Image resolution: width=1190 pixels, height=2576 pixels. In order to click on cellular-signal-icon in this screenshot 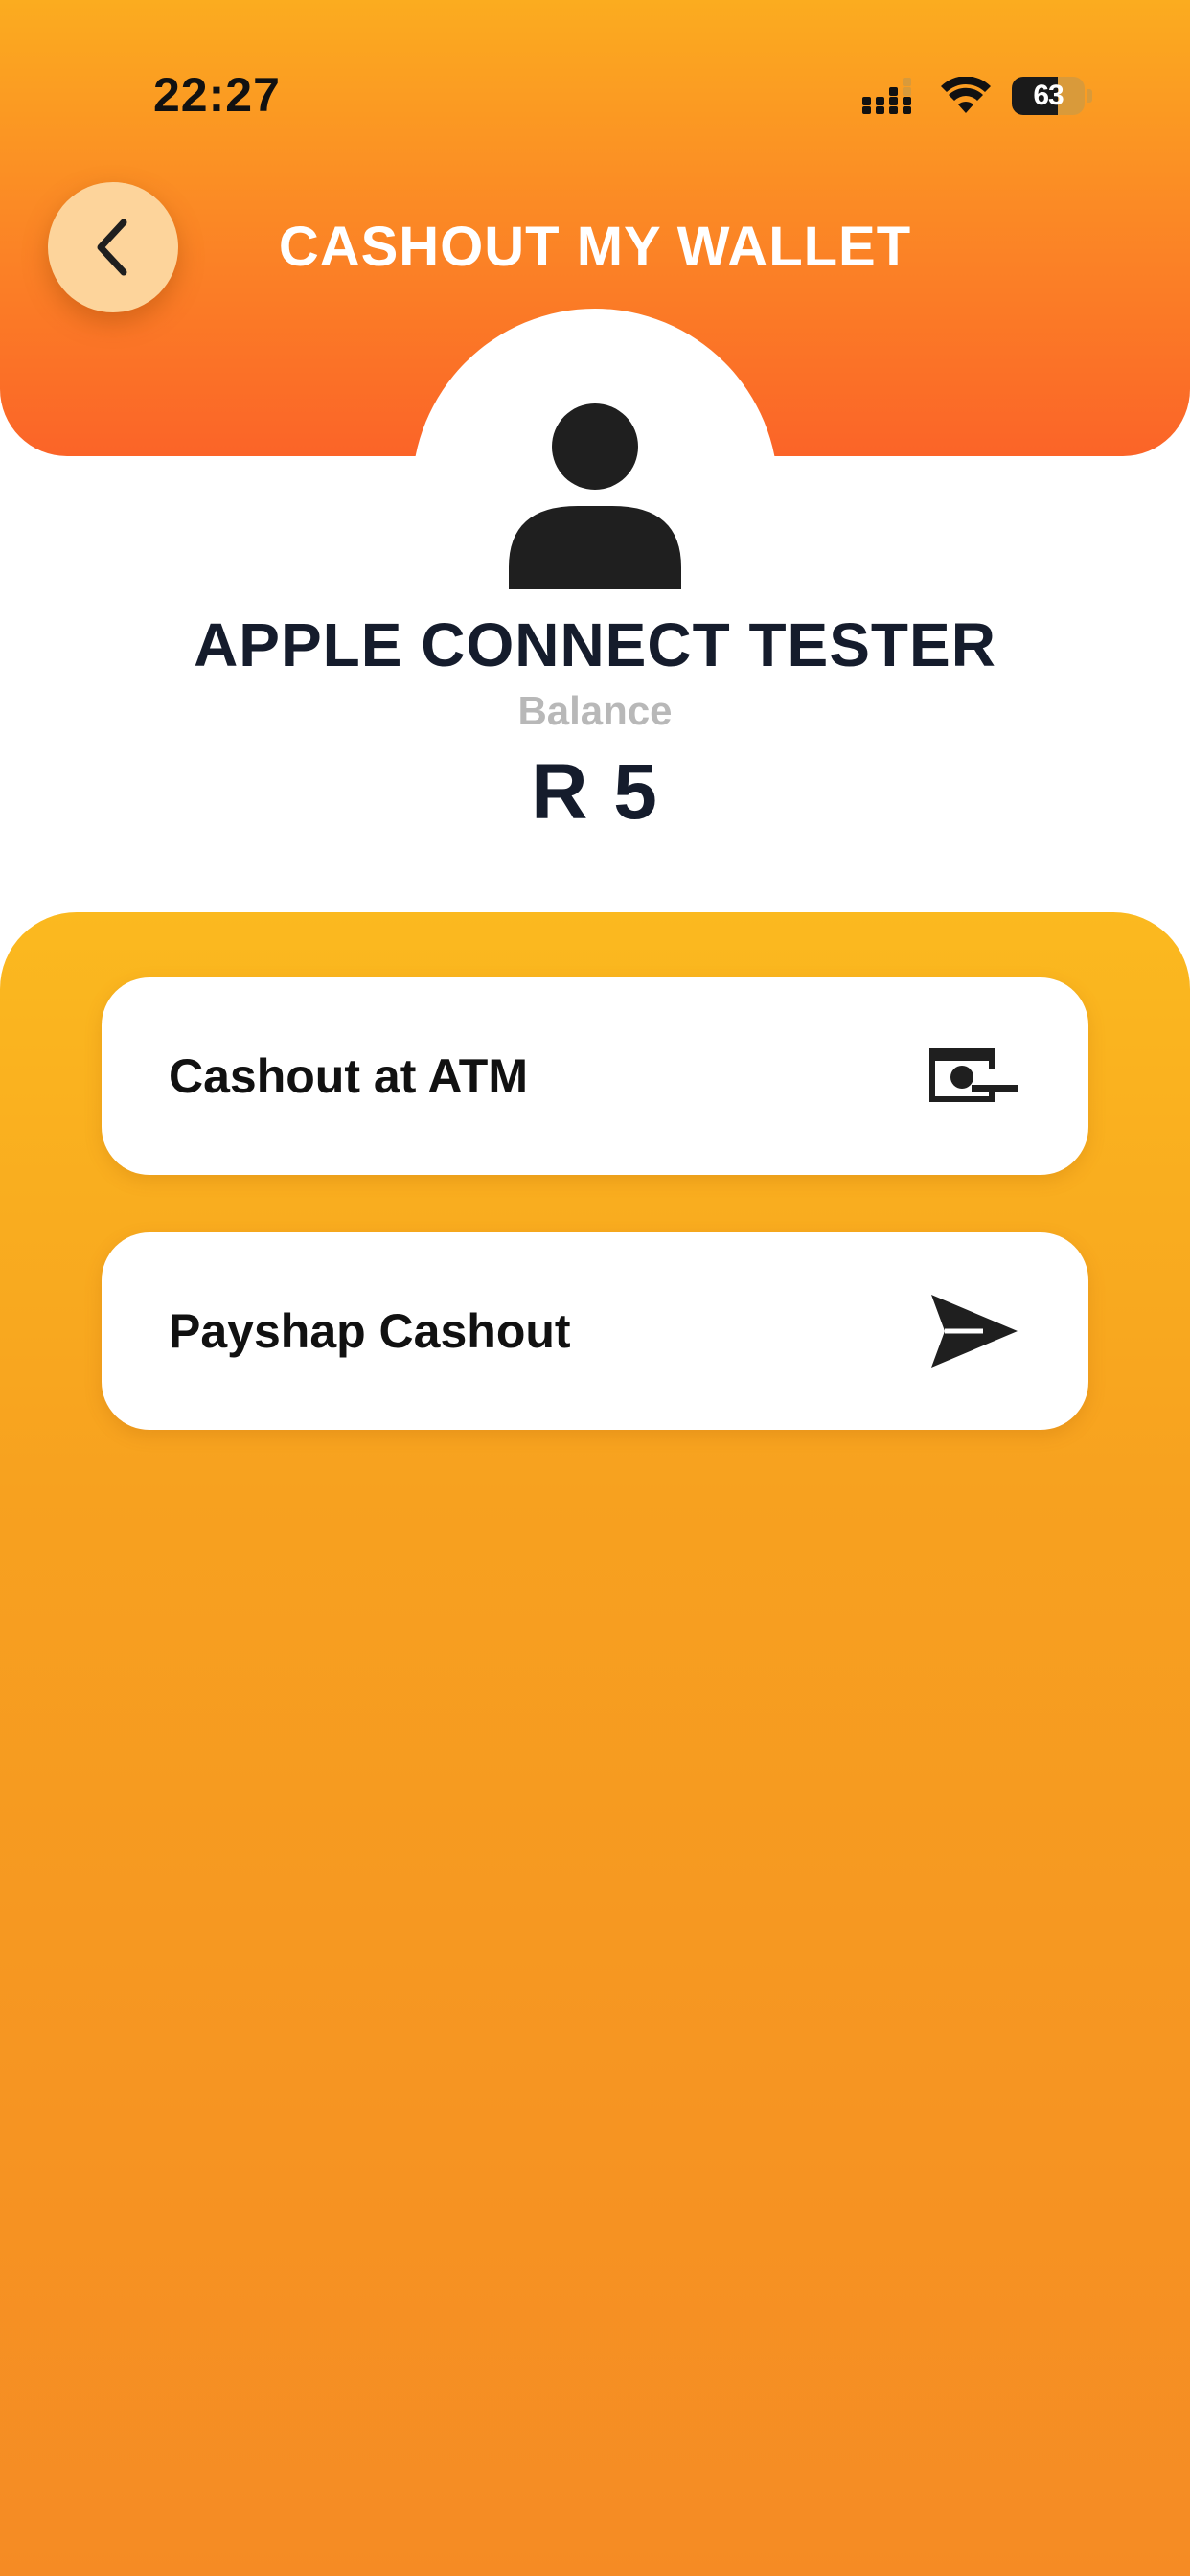, I will do `click(887, 96)`.